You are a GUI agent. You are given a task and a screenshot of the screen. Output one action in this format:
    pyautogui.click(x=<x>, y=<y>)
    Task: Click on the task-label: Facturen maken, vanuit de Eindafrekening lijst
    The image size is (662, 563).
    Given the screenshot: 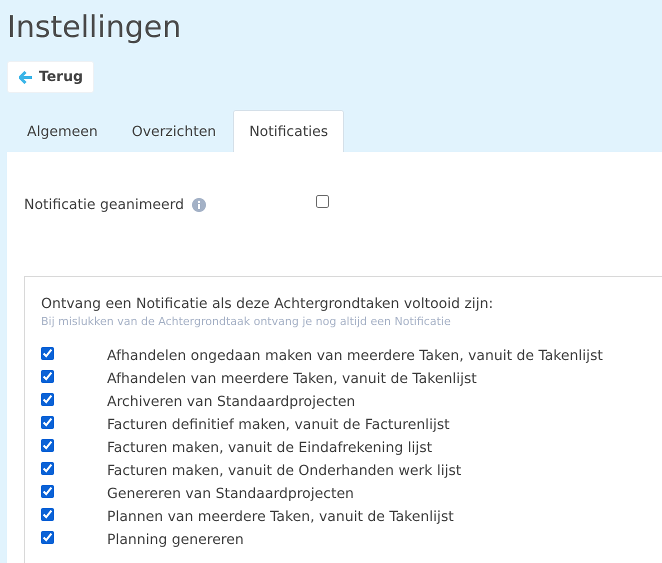 What is the action you would take?
    pyautogui.click(x=269, y=448)
    